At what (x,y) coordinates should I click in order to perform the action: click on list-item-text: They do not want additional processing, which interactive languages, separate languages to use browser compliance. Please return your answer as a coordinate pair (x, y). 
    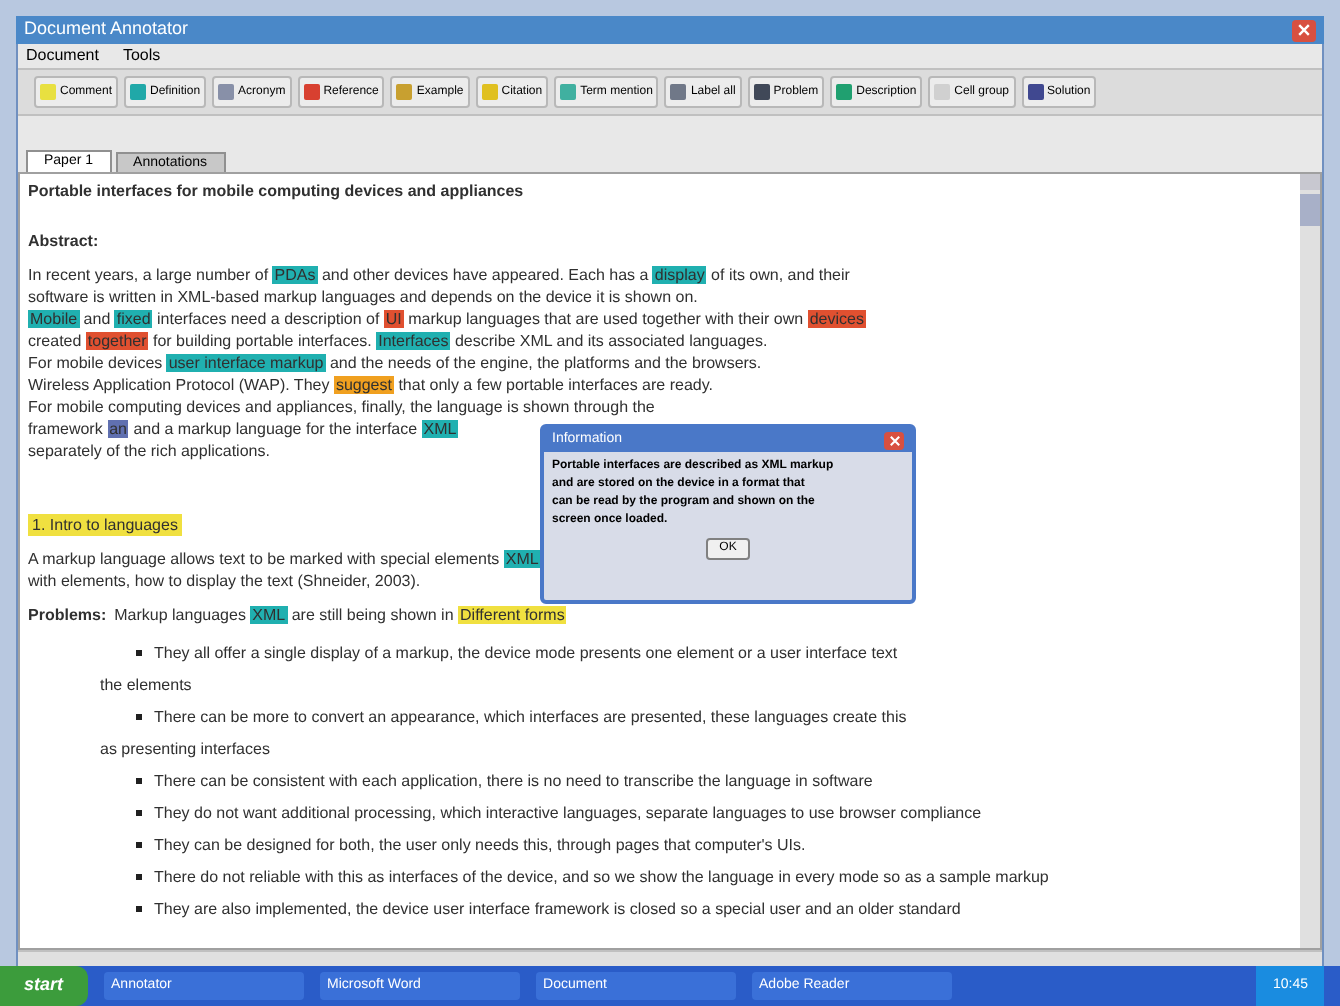
    Looking at the image, I should click on (568, 813).